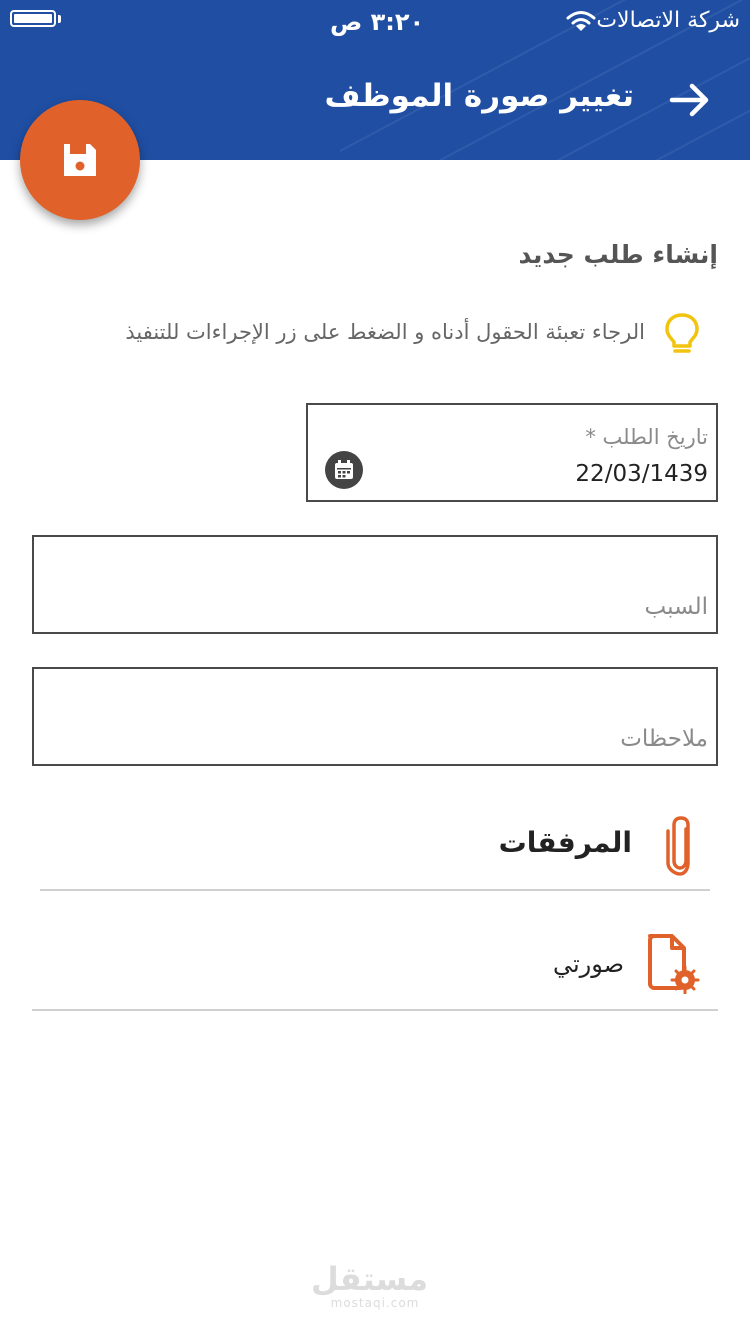 The height and width of the screenshot is (1334, 750). Describe the element at coordinates (375, 890) in the screenshot. I see `attachments-divider` at that location.